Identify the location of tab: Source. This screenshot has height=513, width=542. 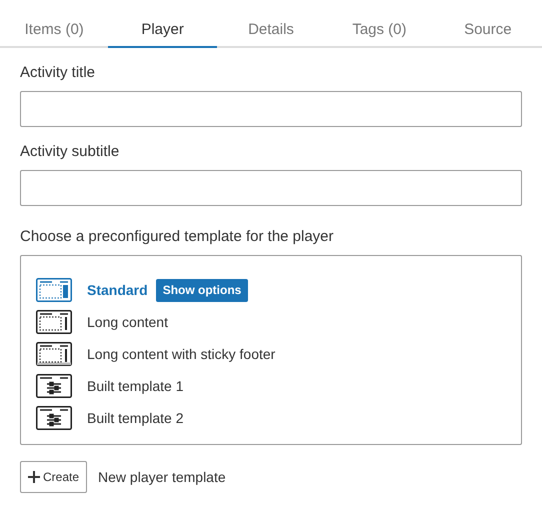
(488, 24).